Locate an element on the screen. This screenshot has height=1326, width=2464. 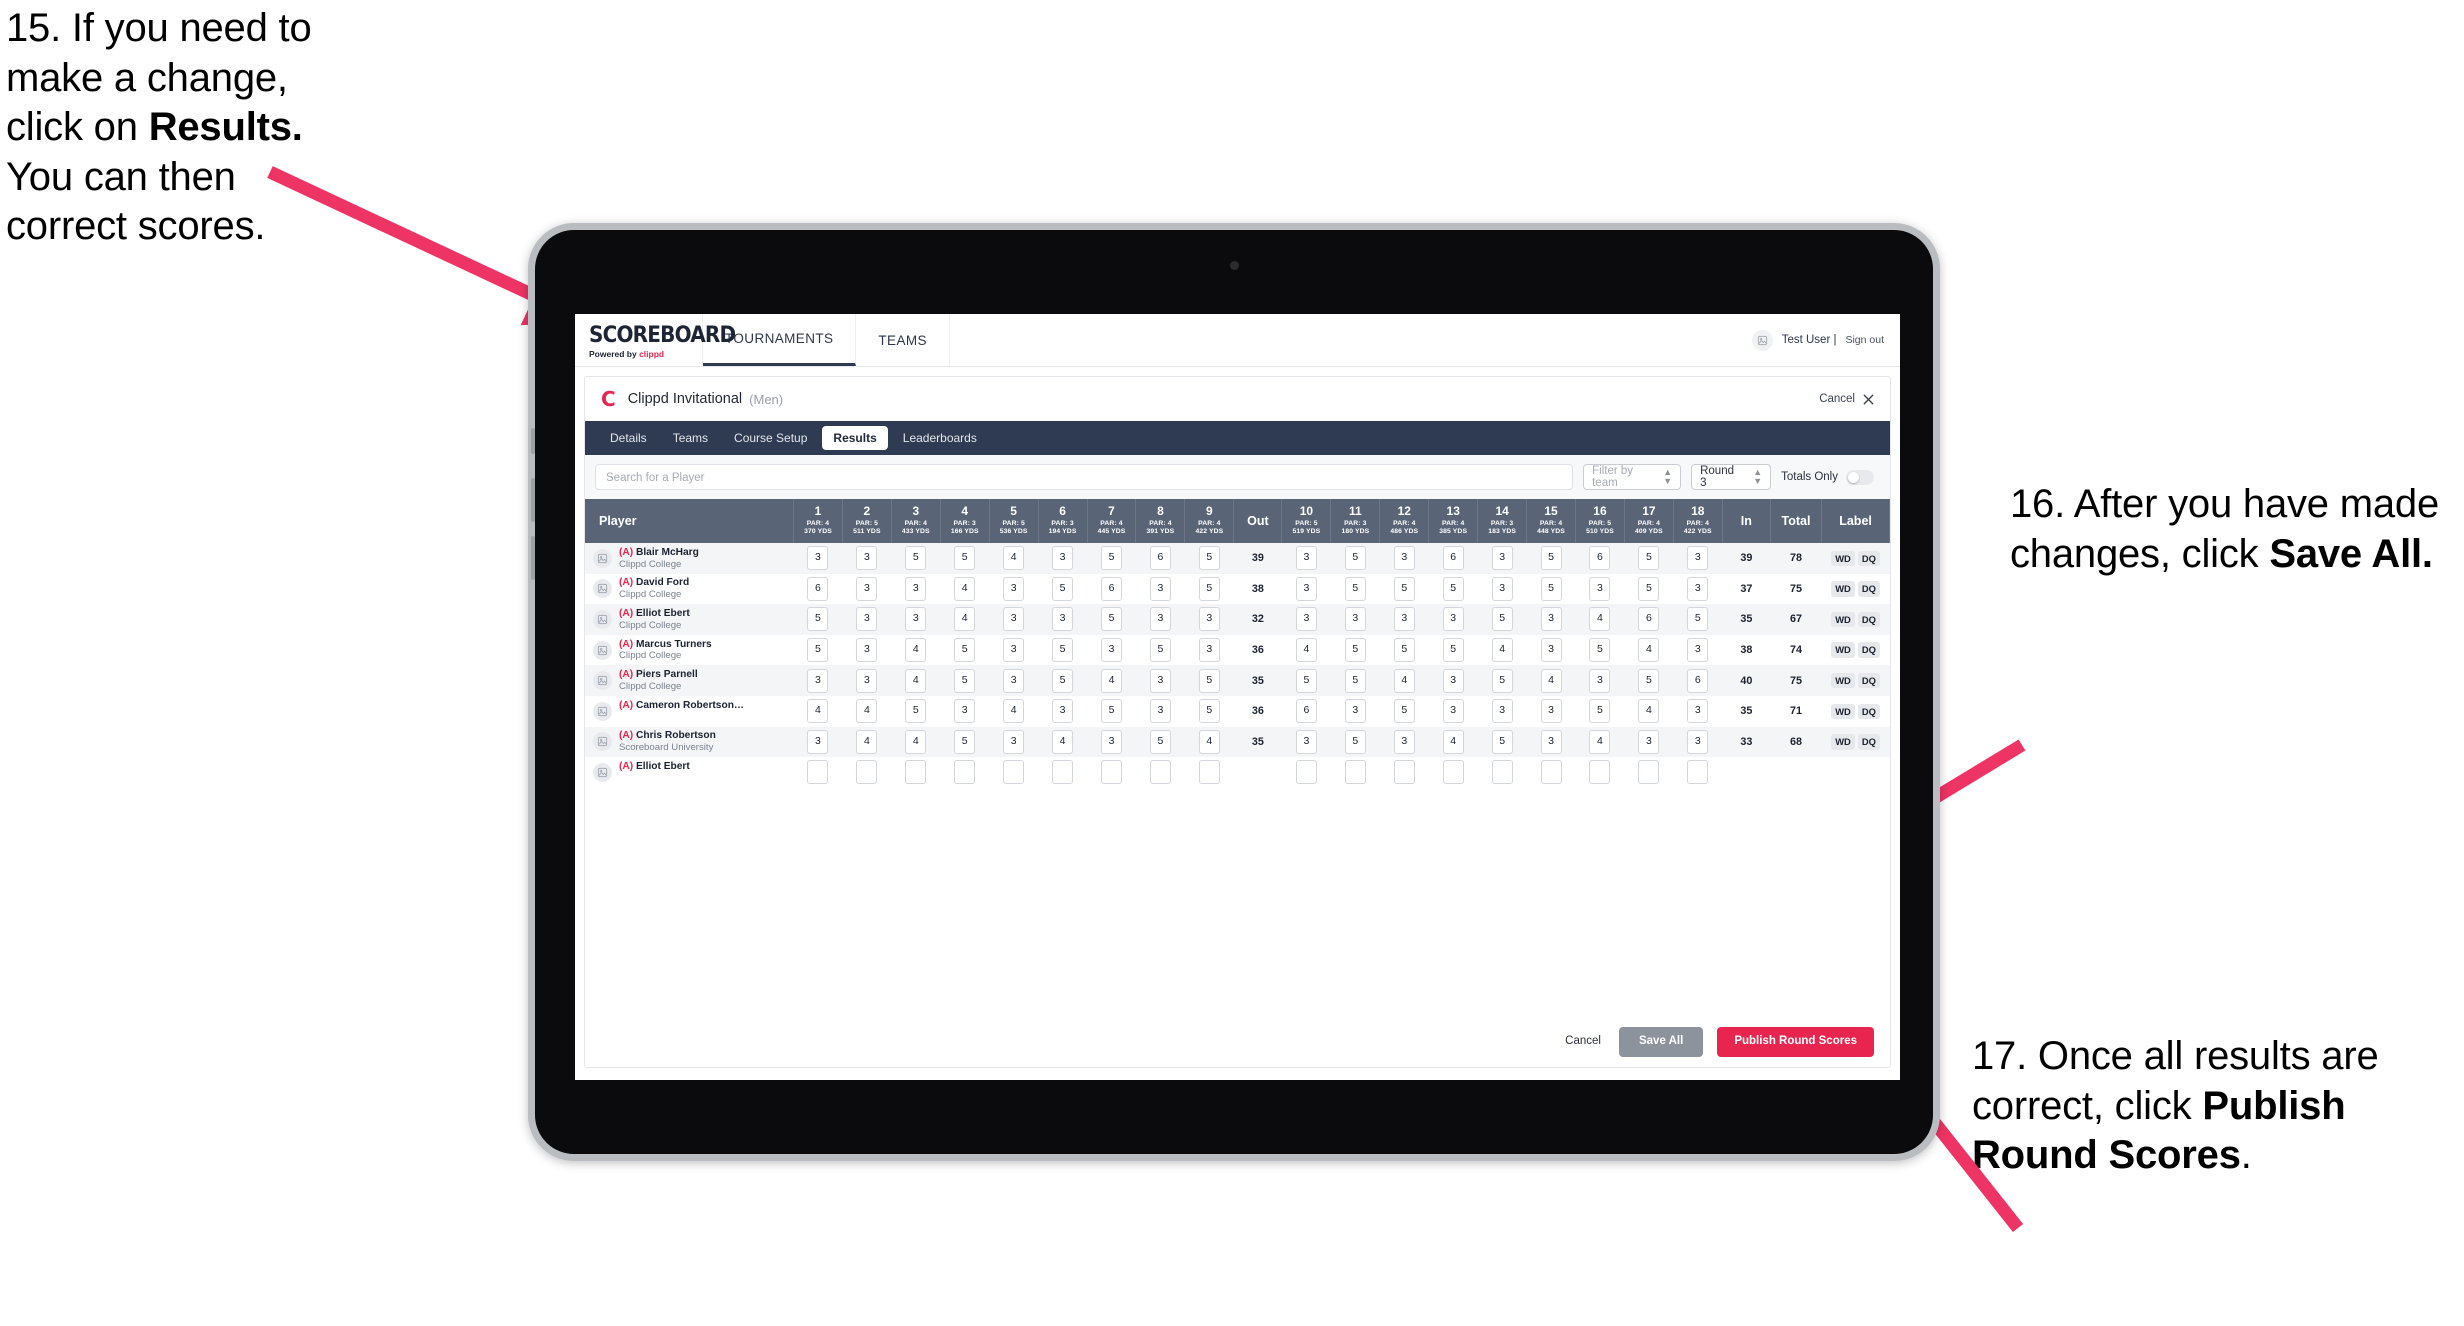
score-cell-hole-1: 3 is located at coordinates (818, 680).